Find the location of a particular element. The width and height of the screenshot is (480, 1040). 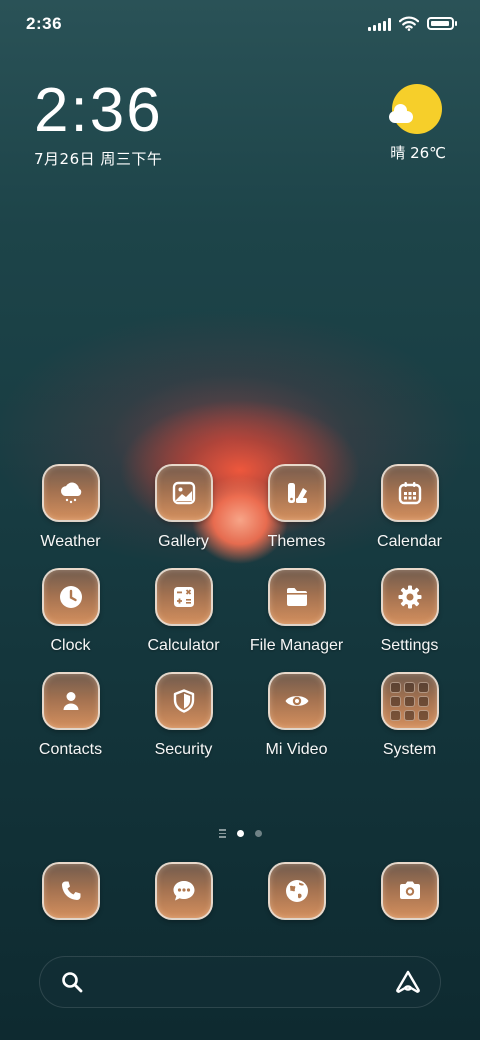

folder-icon is located at coordinates (296, 597).